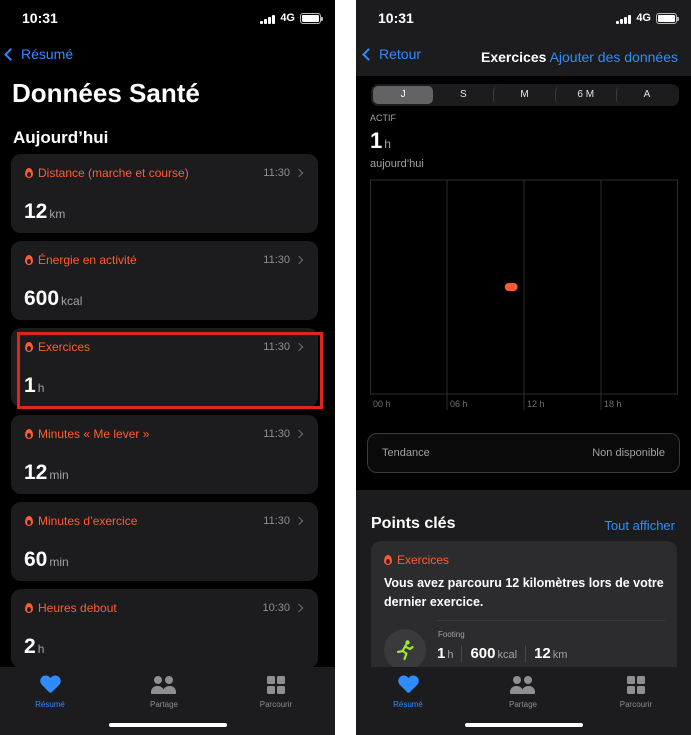 The height and width of the screenshot is (735, 691). What do you see at coordinates (524, 296) in the screenshot?
I see `exercise-chart: 00 h 06 h 12 h 18 h` at bounding box center [524, 296].